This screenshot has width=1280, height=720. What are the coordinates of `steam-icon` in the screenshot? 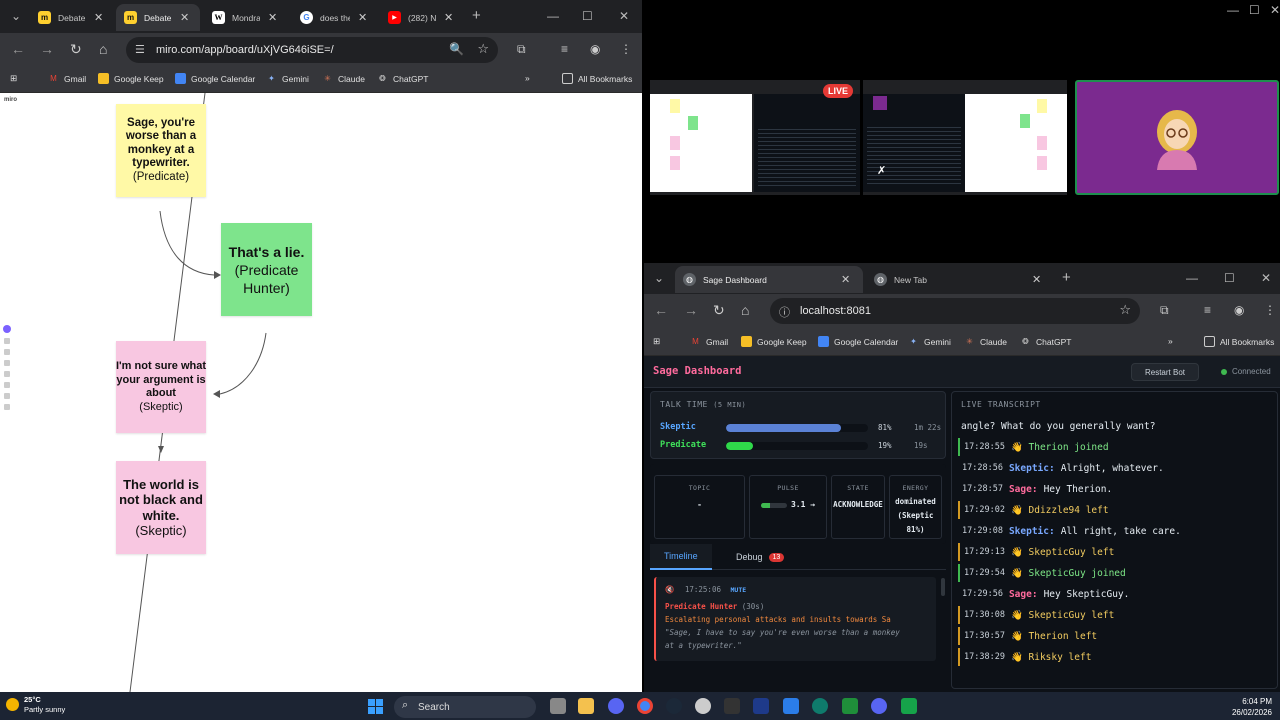 It's located at (674, 706).